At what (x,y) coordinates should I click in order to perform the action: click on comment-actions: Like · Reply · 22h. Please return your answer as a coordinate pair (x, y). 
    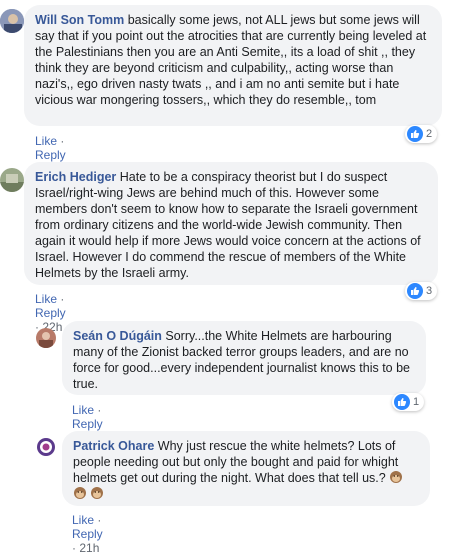
    Looking at the image, I should click on (50, 313).